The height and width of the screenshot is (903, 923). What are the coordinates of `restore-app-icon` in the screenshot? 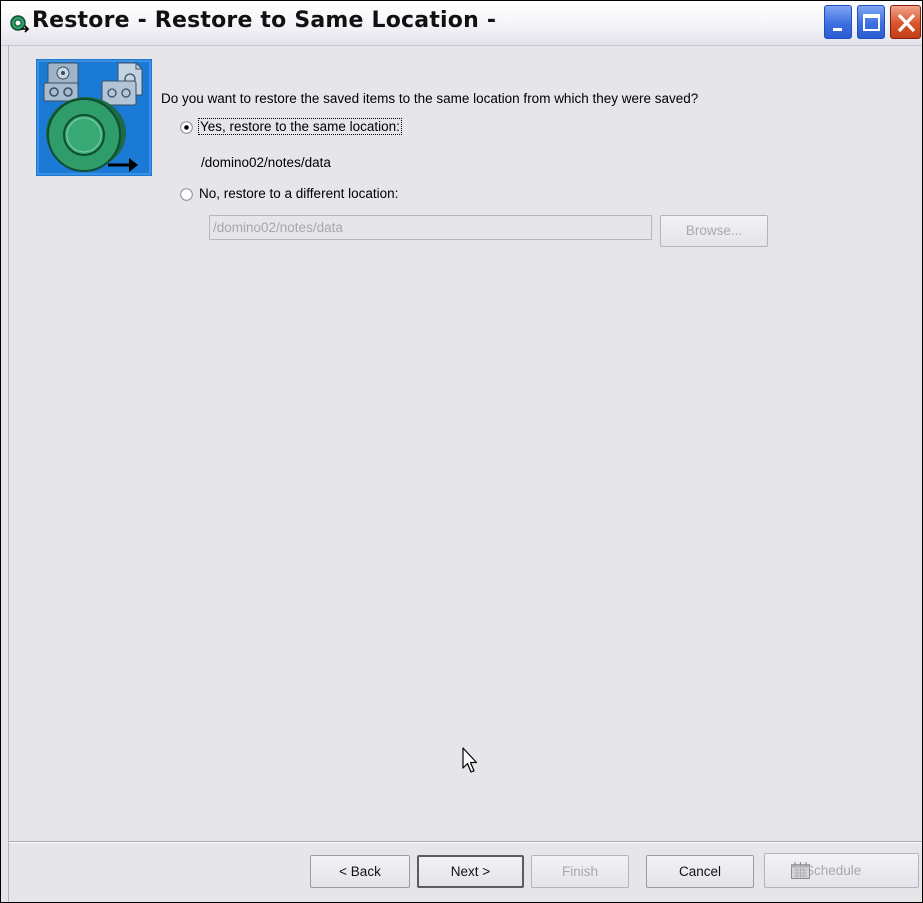 It's located at (19, 24).